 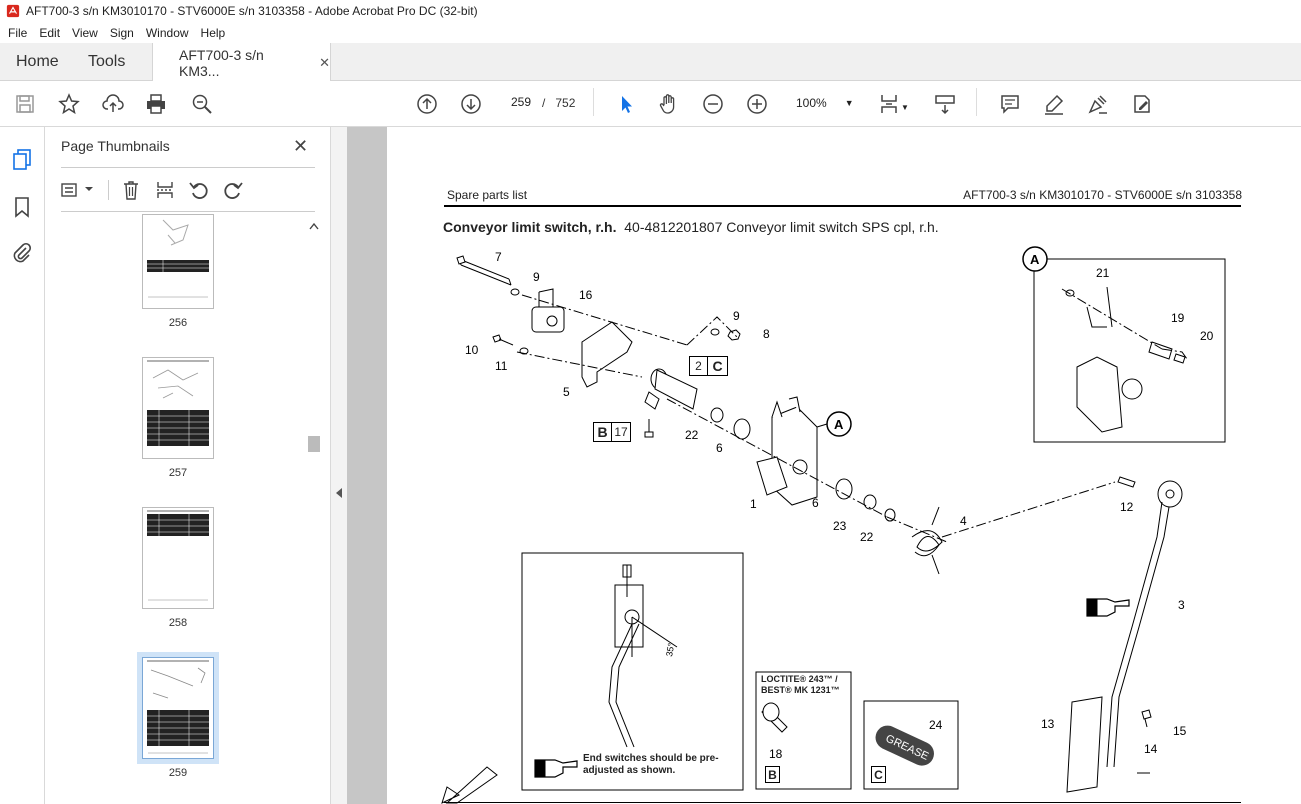 I want to click on menu-sign: Sign, so click(x=122, y=33).